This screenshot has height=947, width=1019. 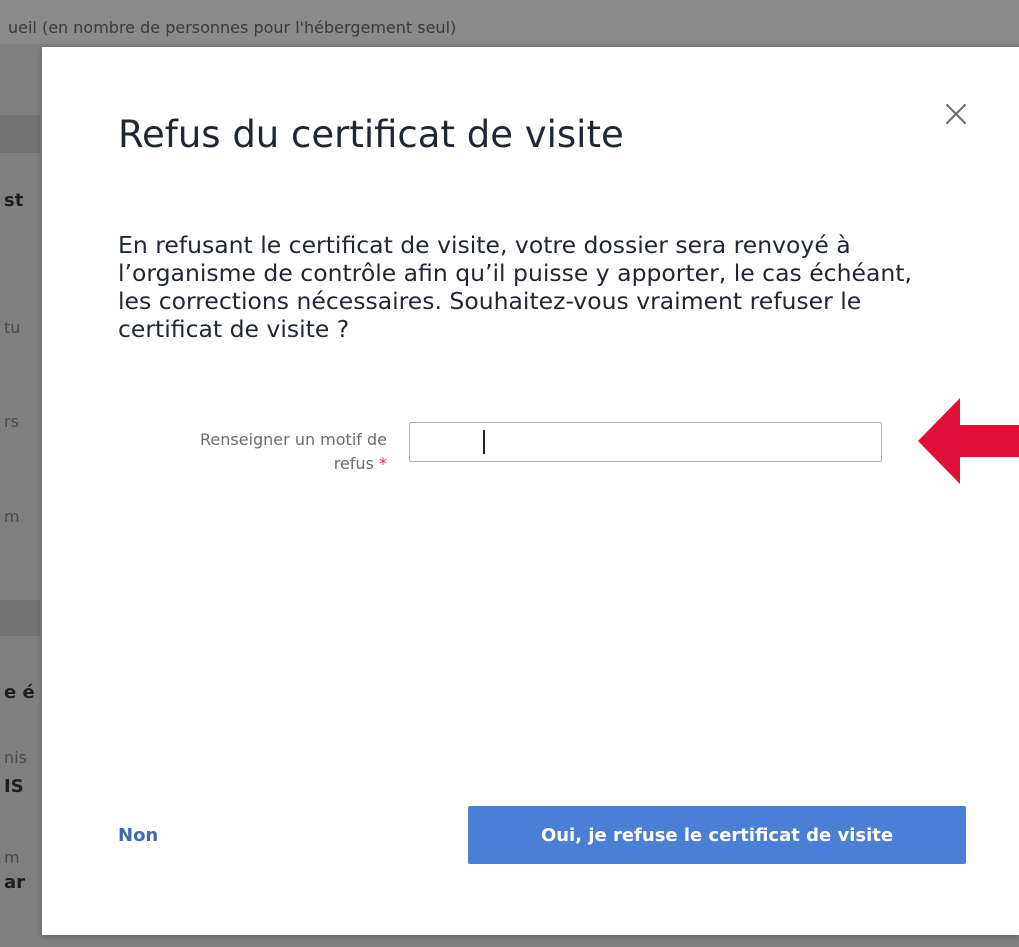 I want to click on modal-title: Refus du certificat de visite, so click(x=371, y=134).